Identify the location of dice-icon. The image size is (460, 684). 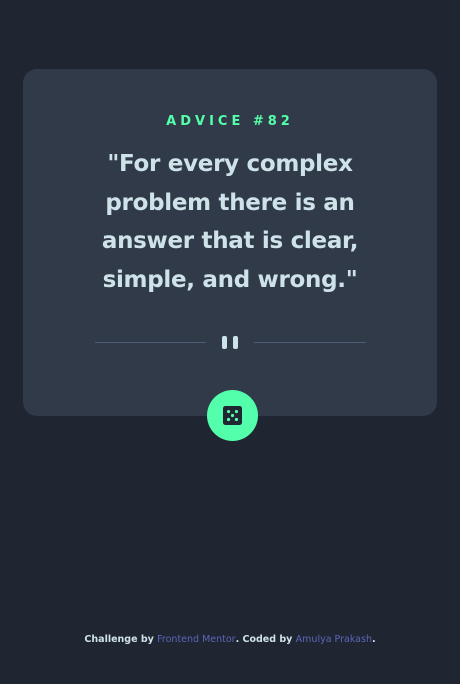
(232, 415).